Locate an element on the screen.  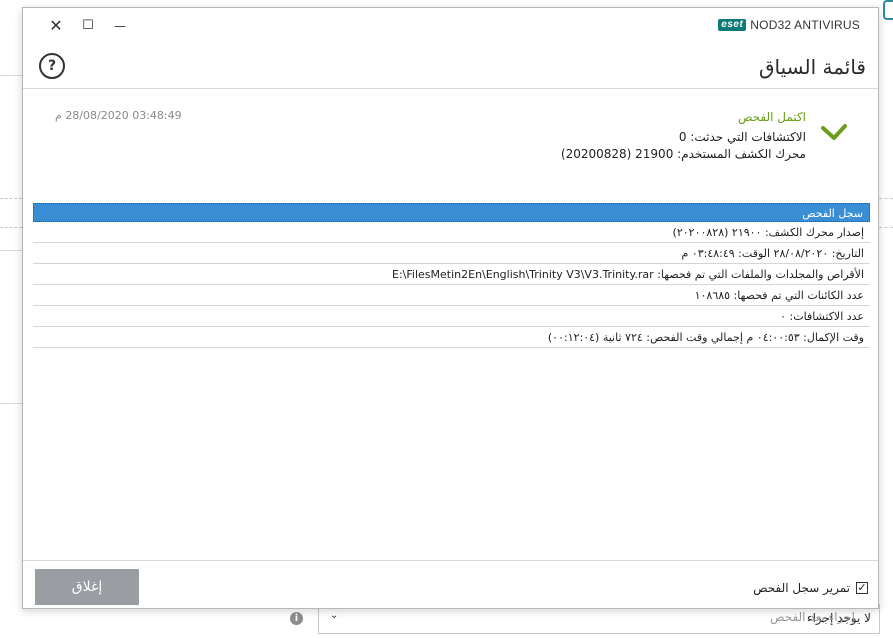
post-scan-action-label: إجراء بعد الفحص is located at coordinates (812, 617).